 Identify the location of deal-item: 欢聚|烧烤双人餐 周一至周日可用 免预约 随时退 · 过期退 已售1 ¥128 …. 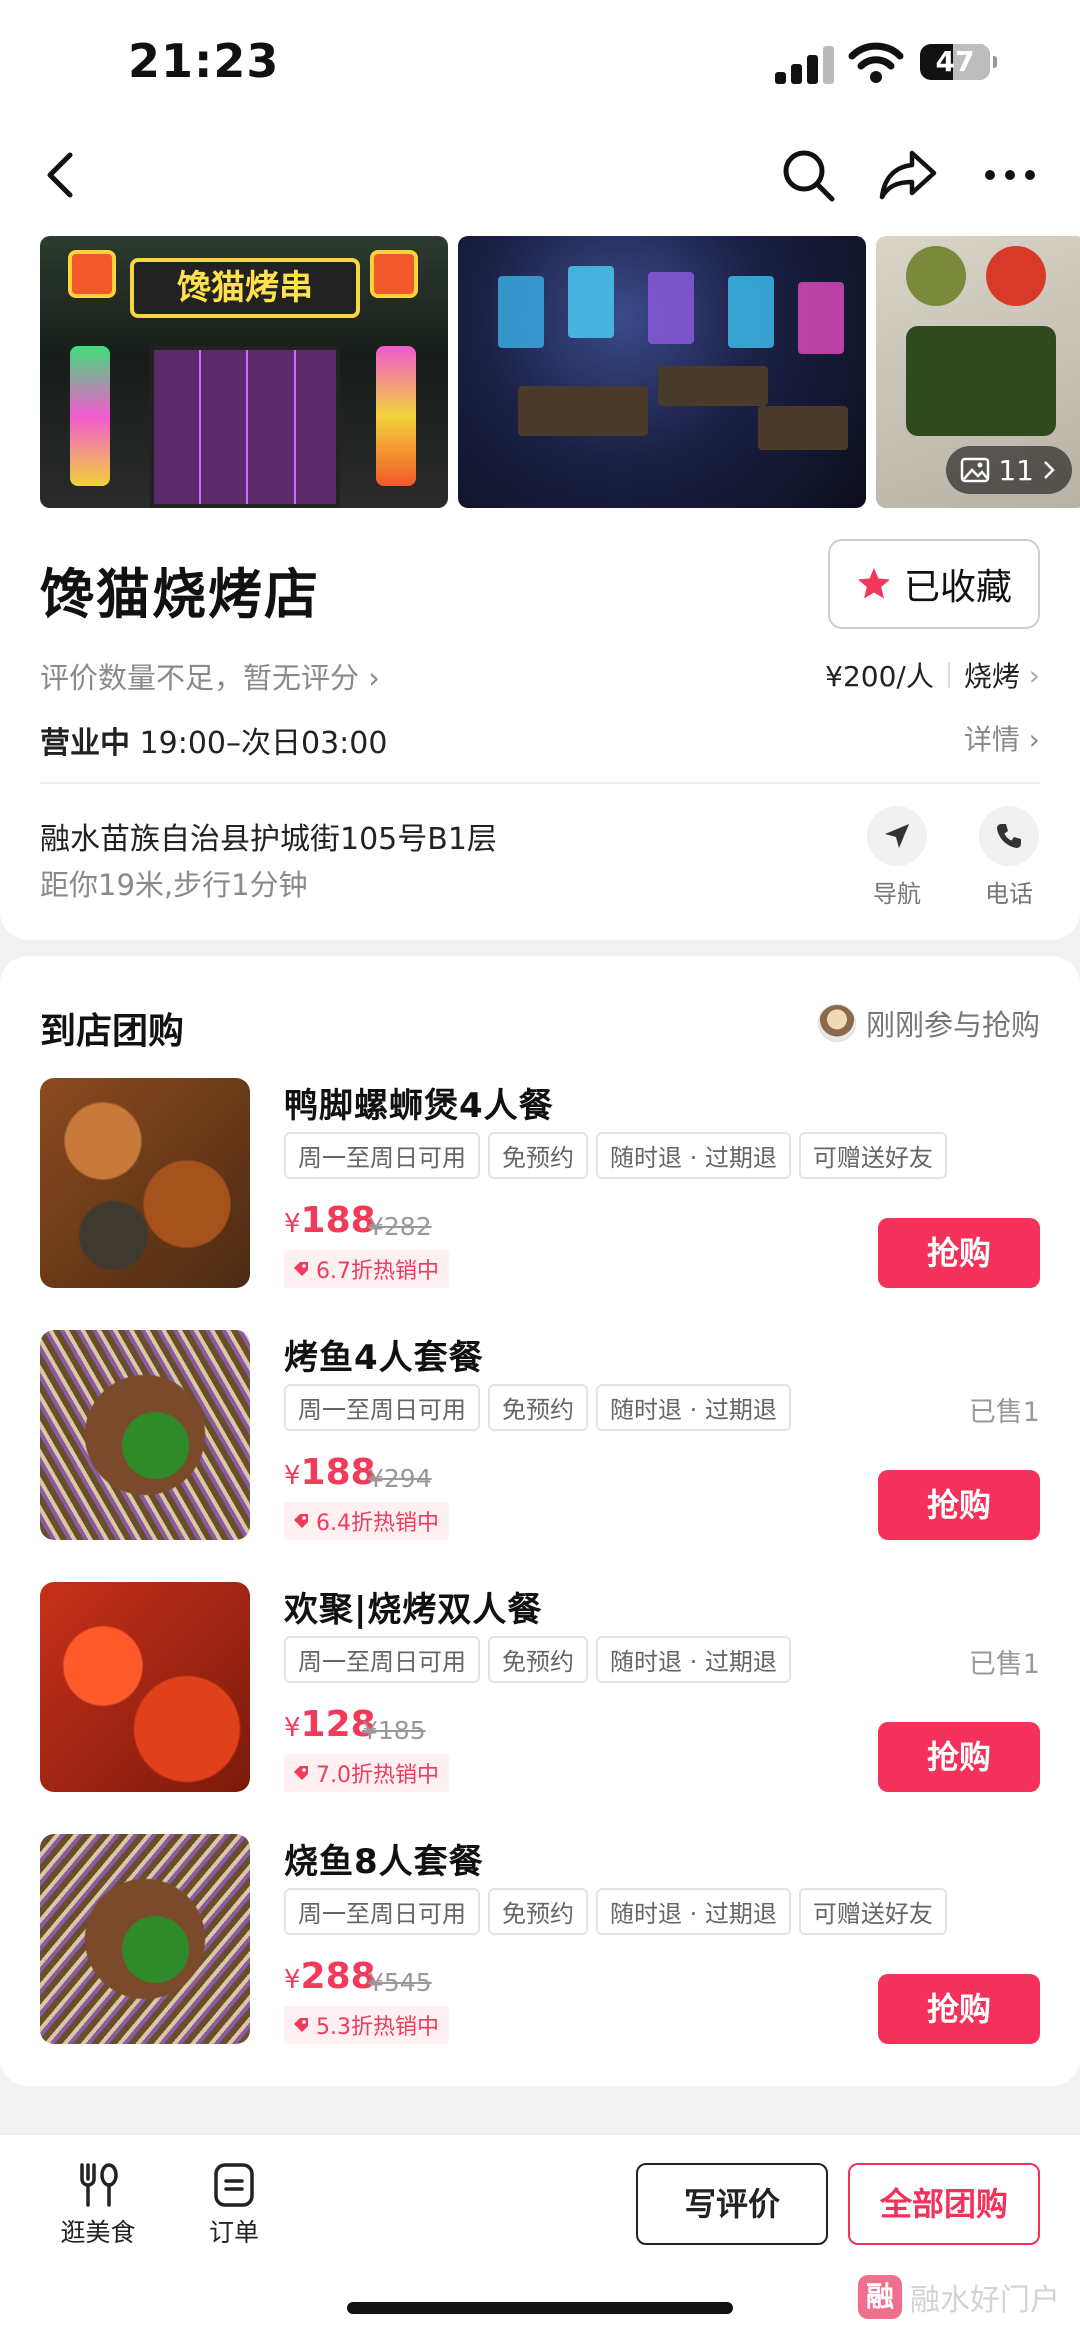
(540, 1687).